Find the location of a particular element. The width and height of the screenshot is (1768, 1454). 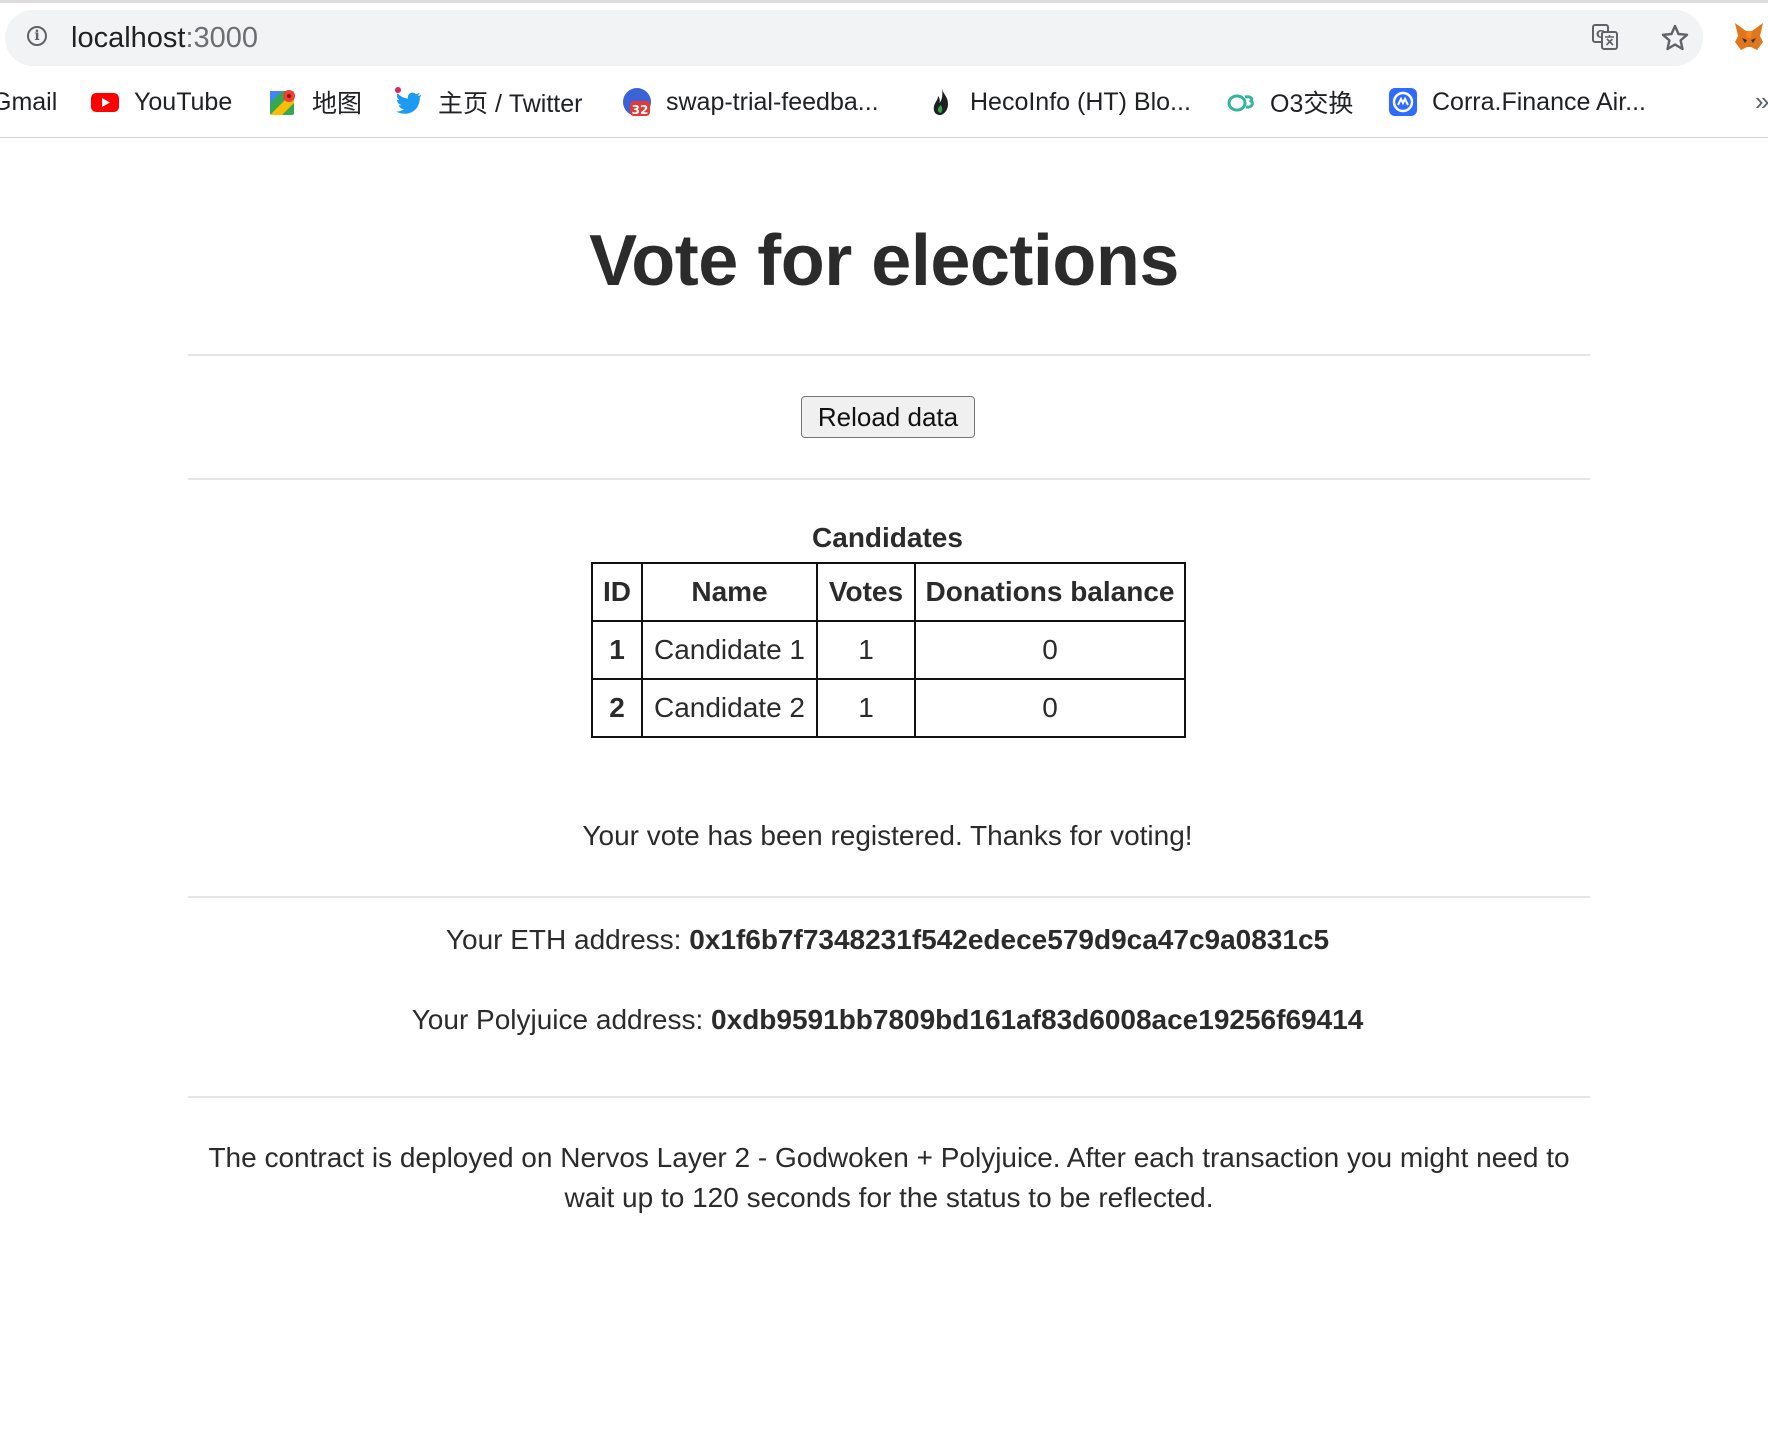

bookmarks-overflow-button: » is located at coordinates (1761, 101).